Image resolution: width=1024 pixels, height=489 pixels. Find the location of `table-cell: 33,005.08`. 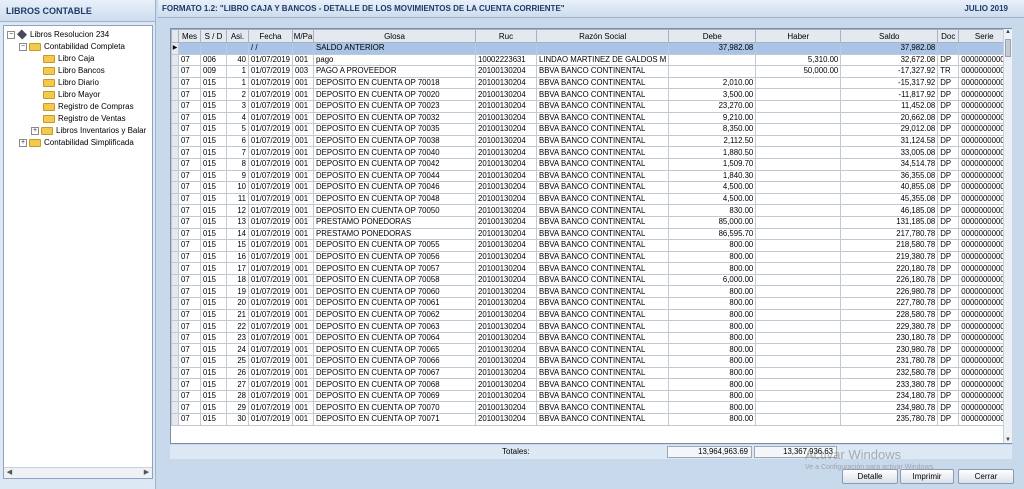

table-cell: 33,005.08 is located at coordinates (889, 152).